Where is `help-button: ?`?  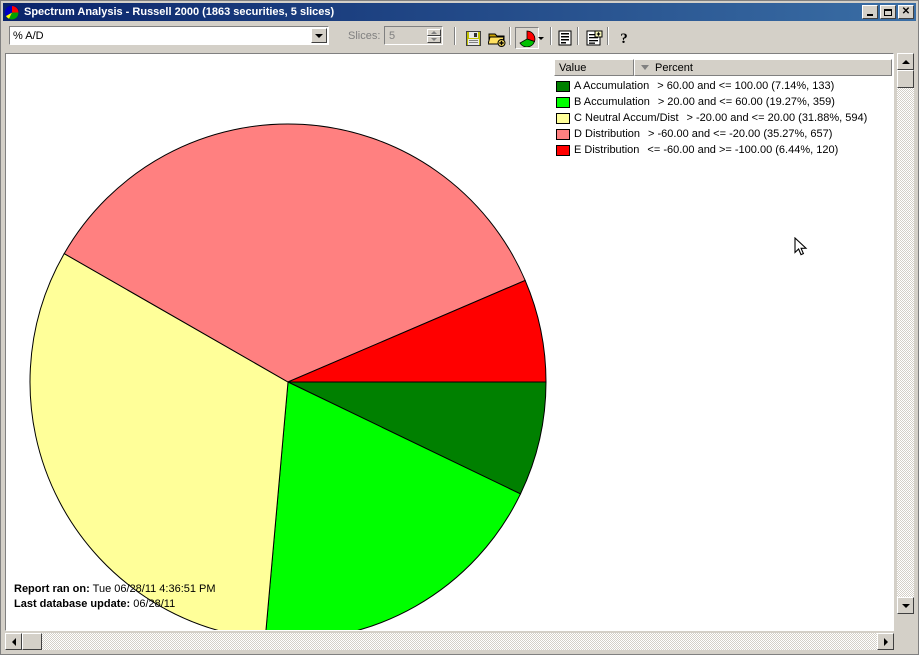
help-button: ? is located at coordinates (624, 38).